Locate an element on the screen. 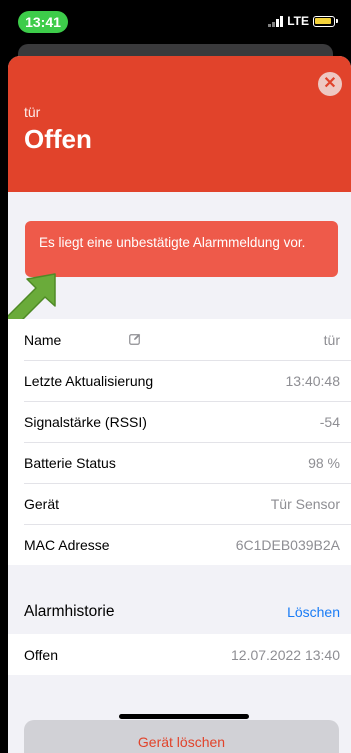  detail-value: 98 % is located at coordinates (324, 462).